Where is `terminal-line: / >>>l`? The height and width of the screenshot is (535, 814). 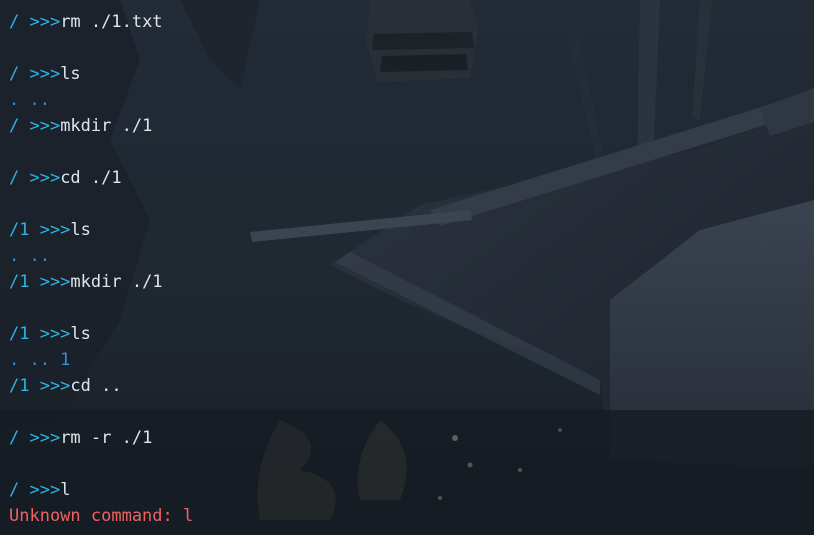 terminal-line: / >>>l is located at coordinates (409, 490).